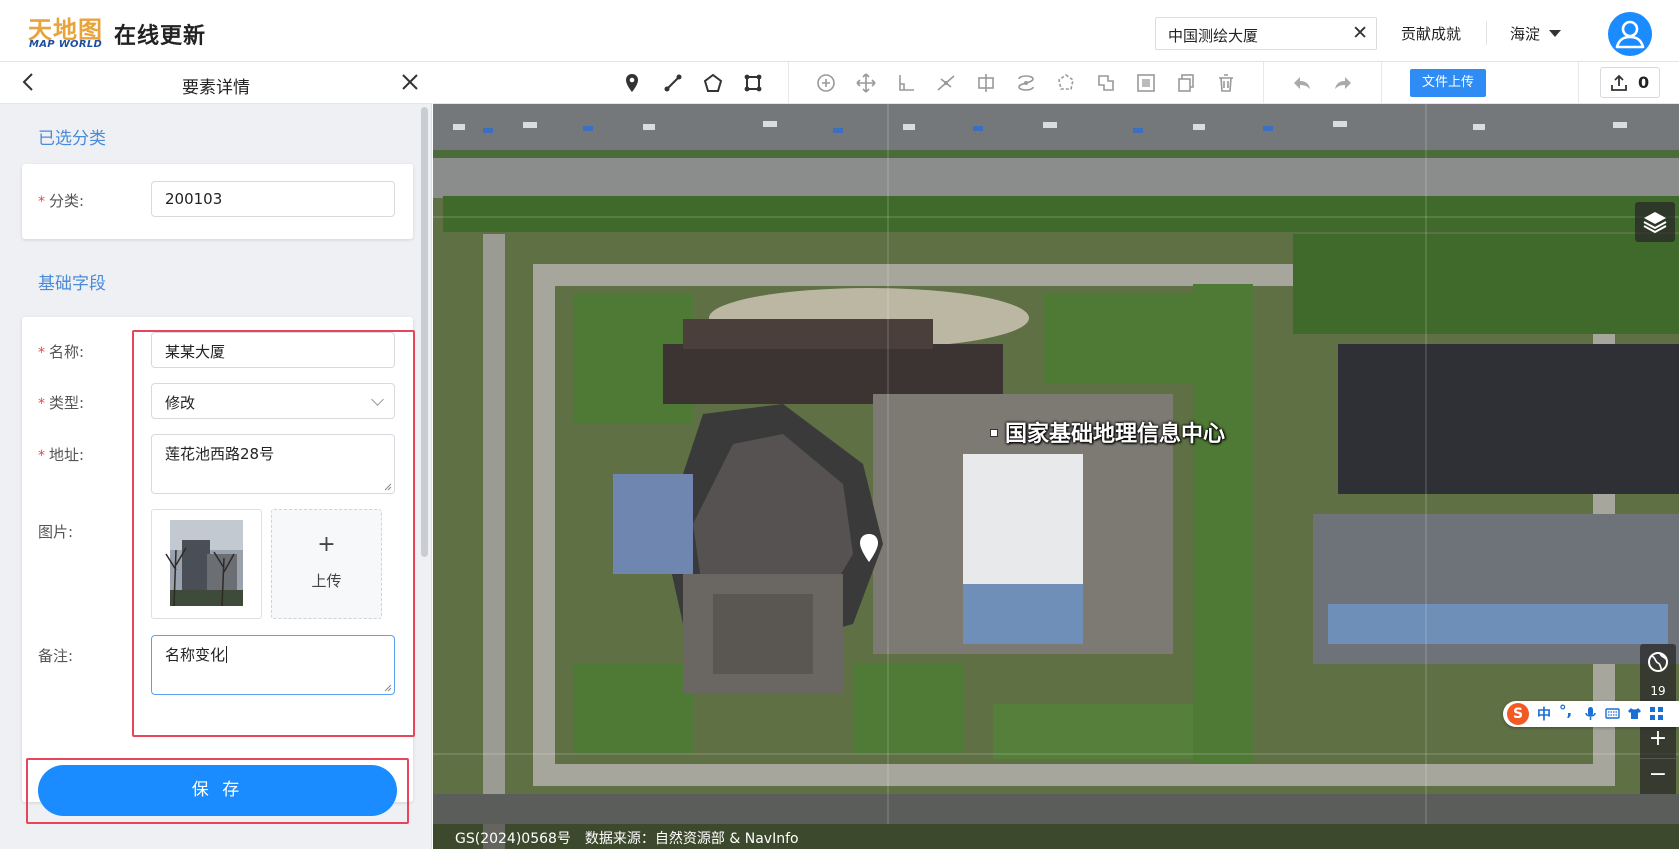 This screenshot has height=849, width=1679. I want to click on close-icon: ✕, so click(1360, 33).